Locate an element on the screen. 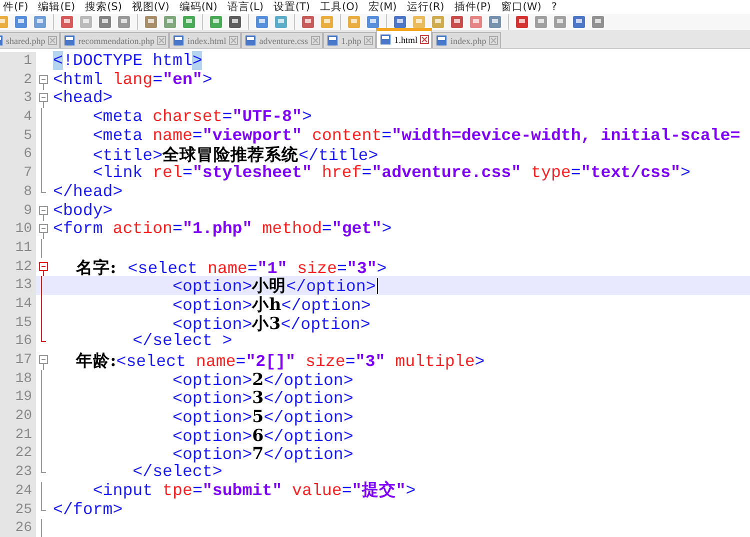  code-line: <!DOCTYPE html> is located at coordinates (127, 61).